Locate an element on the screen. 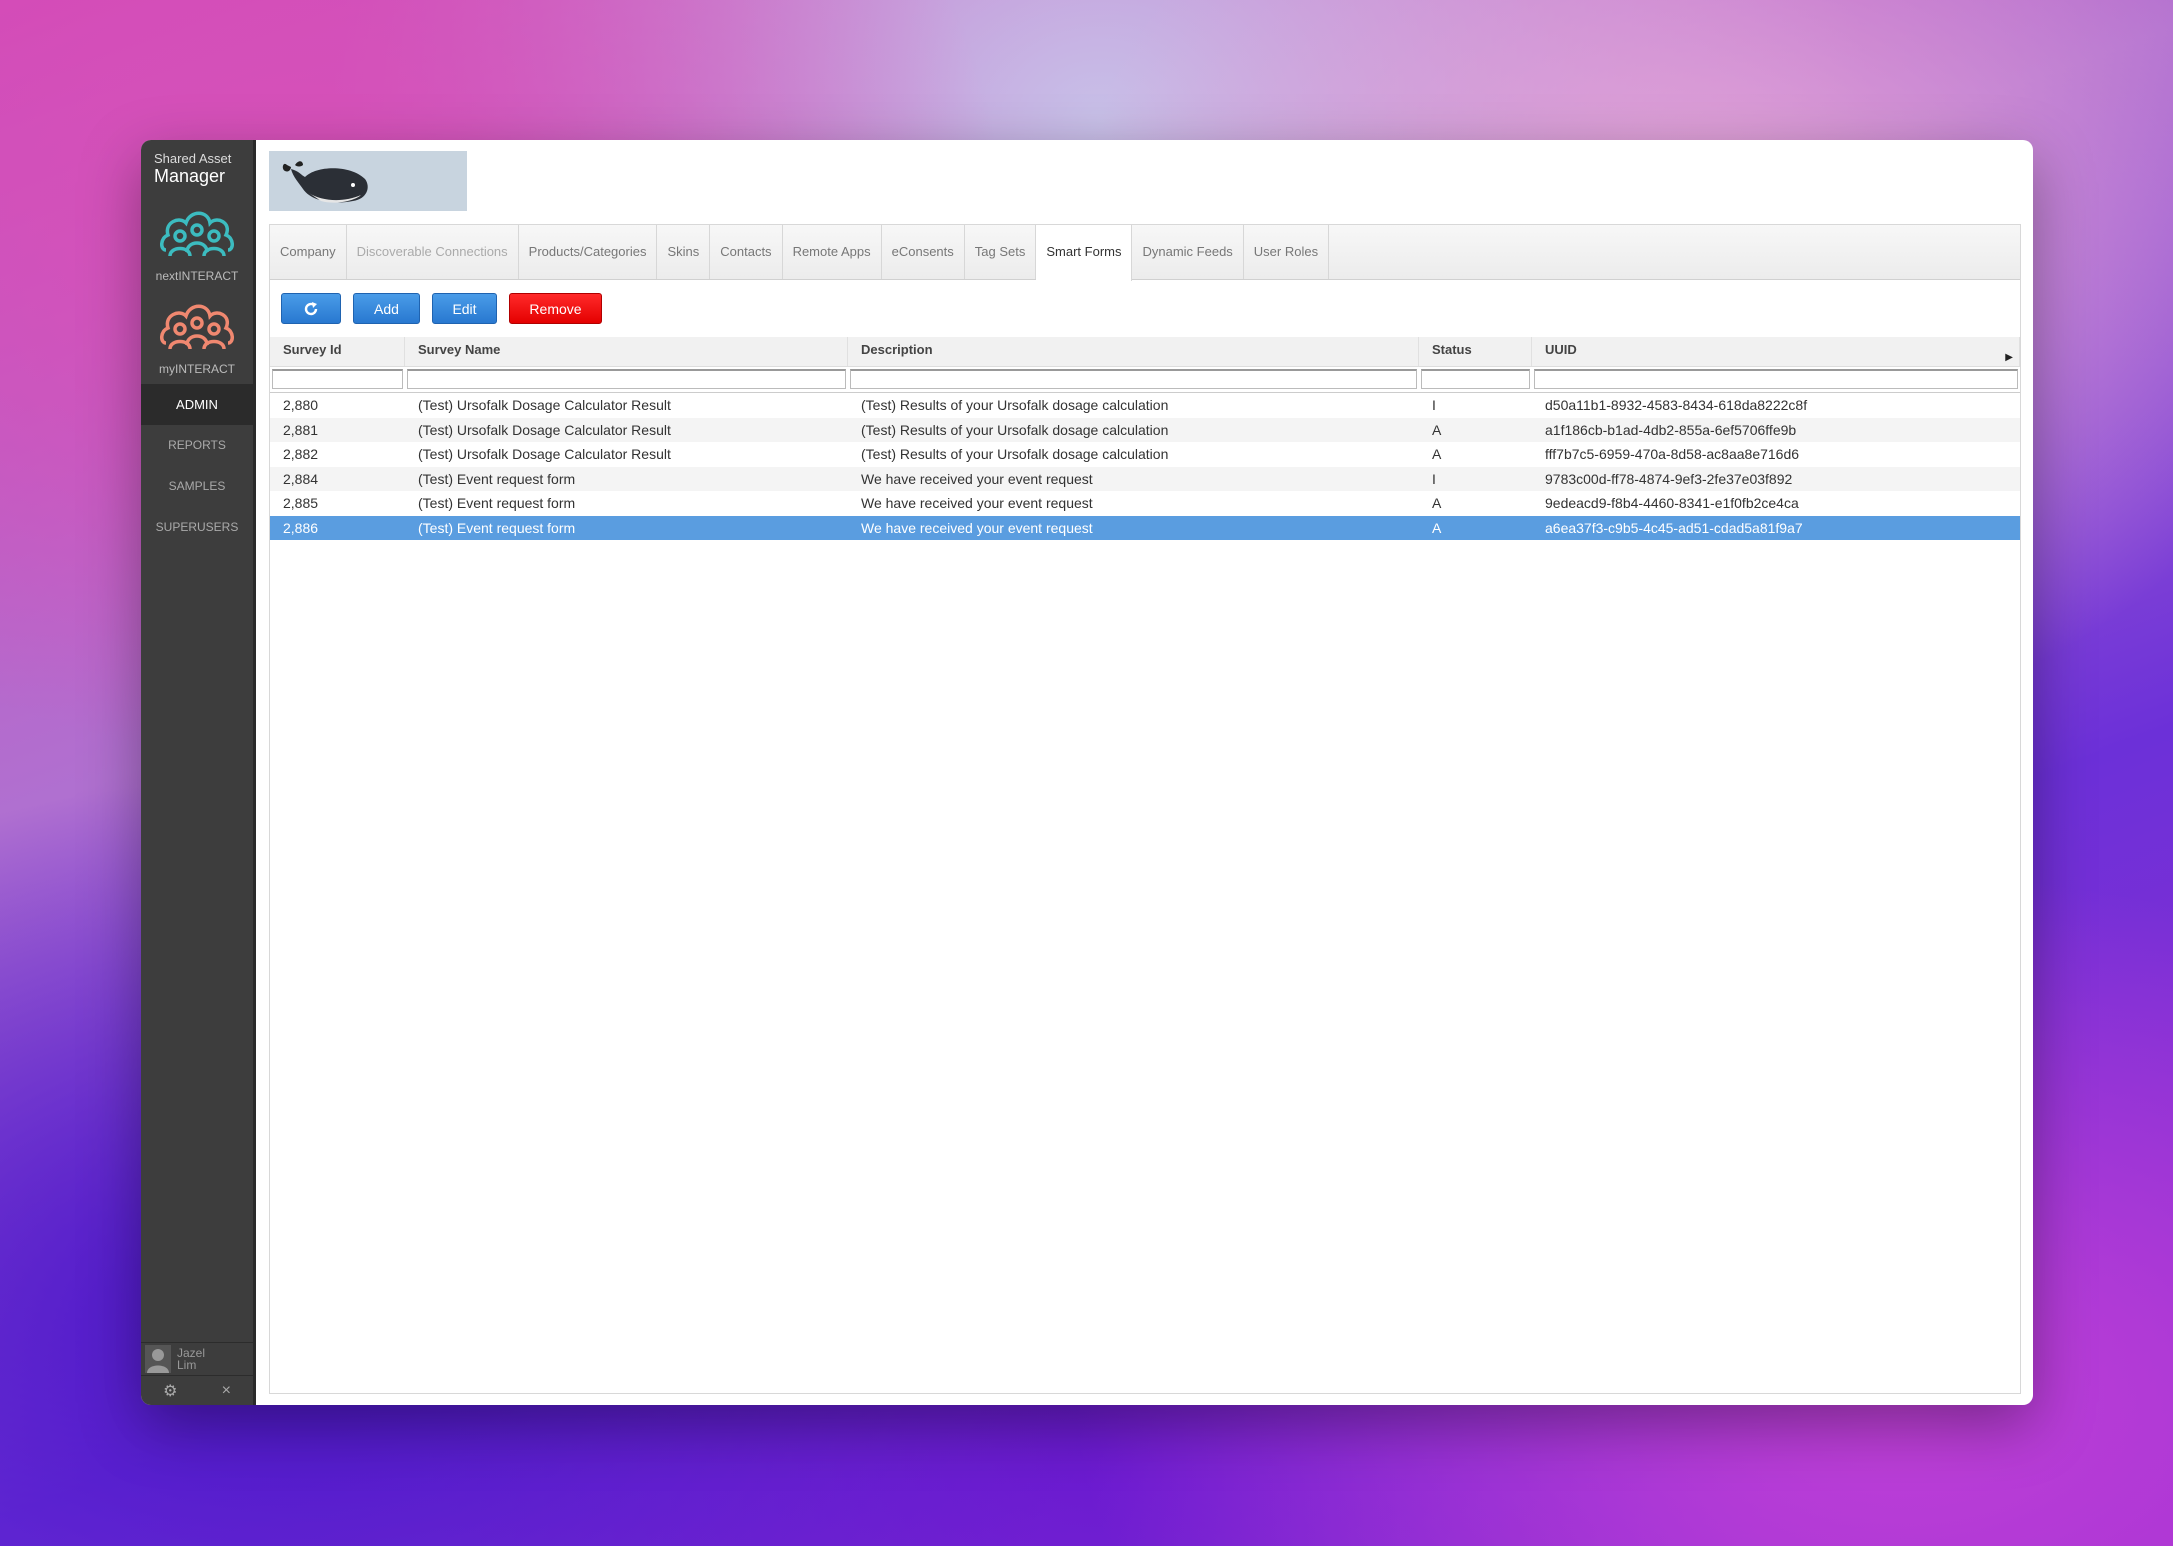 The image size is (2173, 1546). cell-survey-id: 2,880 is located at coordinates (301, 405).